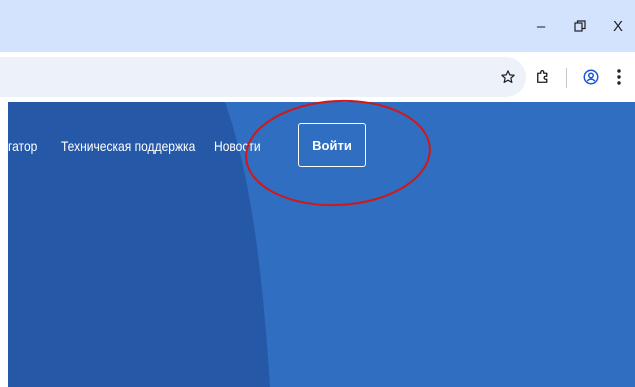 The width and height of the screenshot is (635, 387). Describe the element at coordinates (508, 77) in the screenshot. I see `star-icon` at that location.